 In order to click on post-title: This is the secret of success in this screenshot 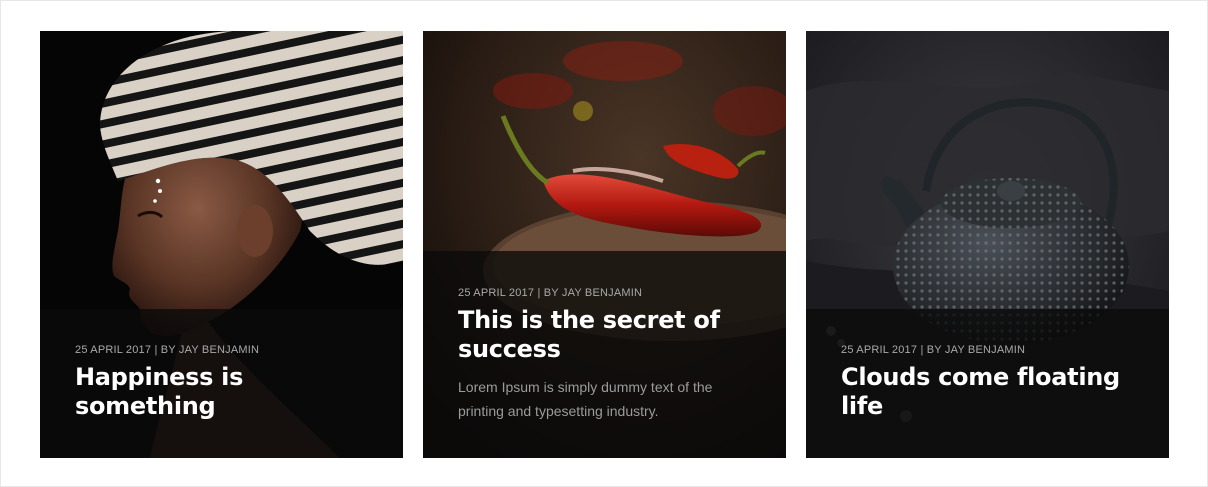, I will do `click(608, 335)`.